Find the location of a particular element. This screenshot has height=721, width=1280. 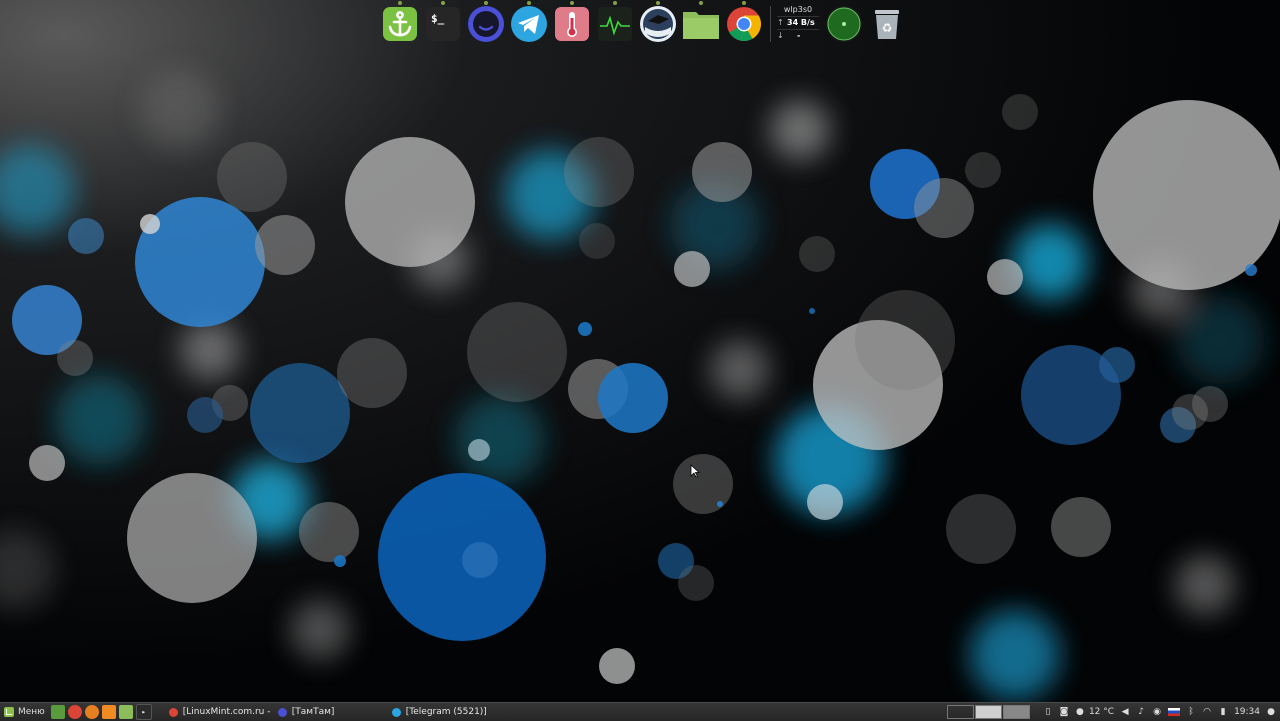

menu-label: Меню is located at coordinates (31, 712).